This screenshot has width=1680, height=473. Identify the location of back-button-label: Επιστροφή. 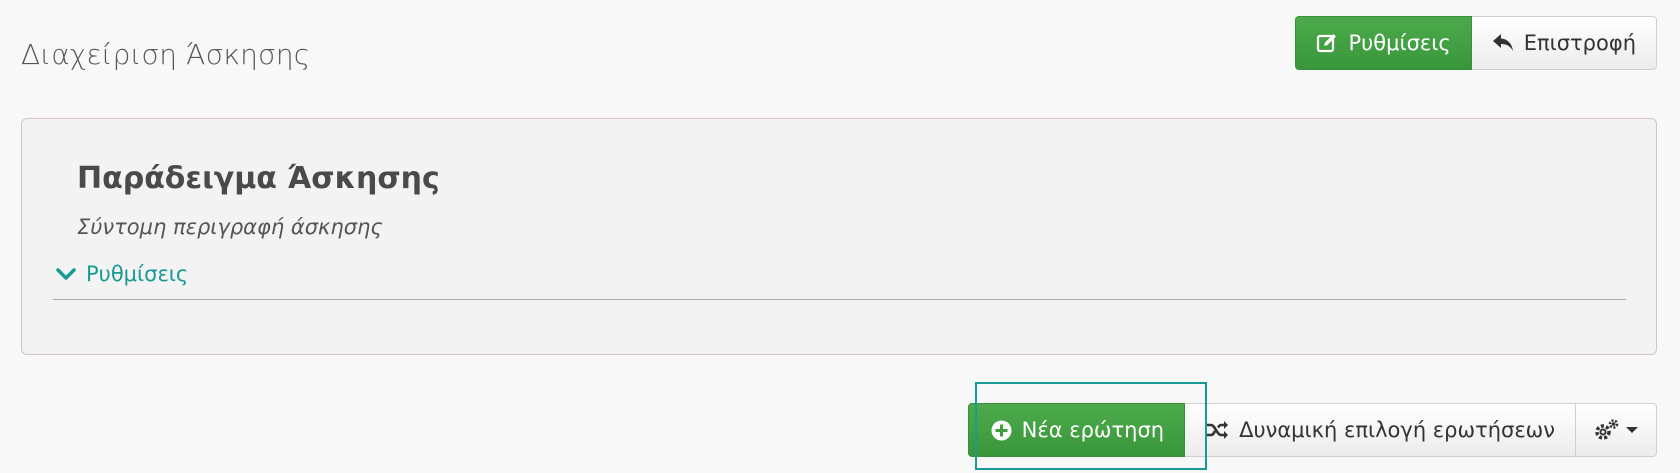
(1579, 43).